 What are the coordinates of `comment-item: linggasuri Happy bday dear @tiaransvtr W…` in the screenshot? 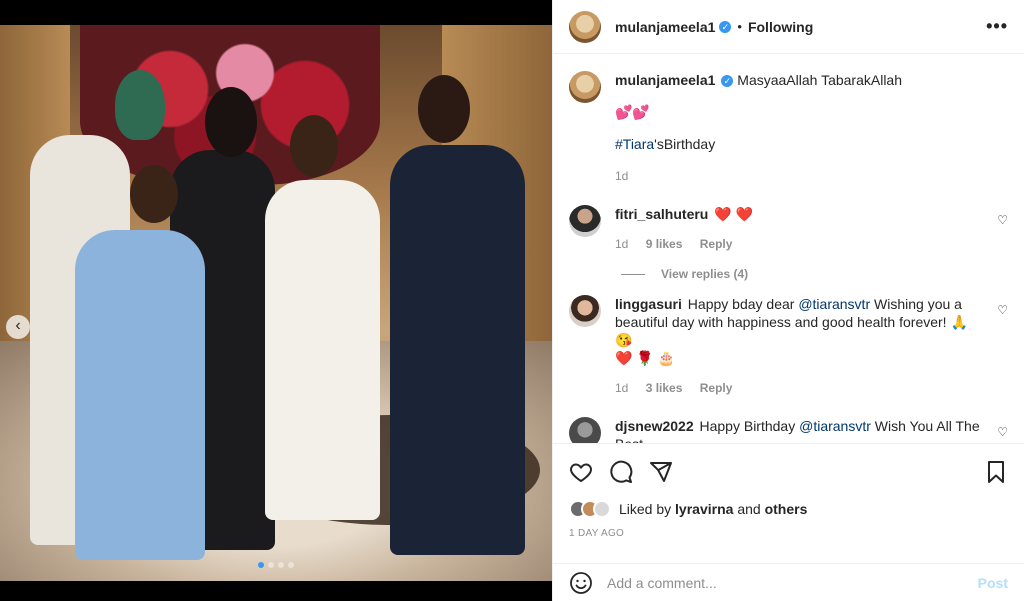 It's located at (788, 346).